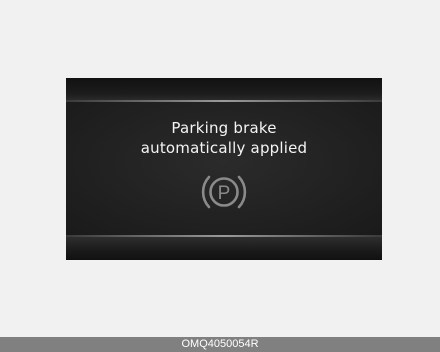 Image resolution: width=440 pixels, height=352 pixels. Describe the element at coordinates (224, 128) in the screenshot. I see `message-line-1: Parking brake` at that location.